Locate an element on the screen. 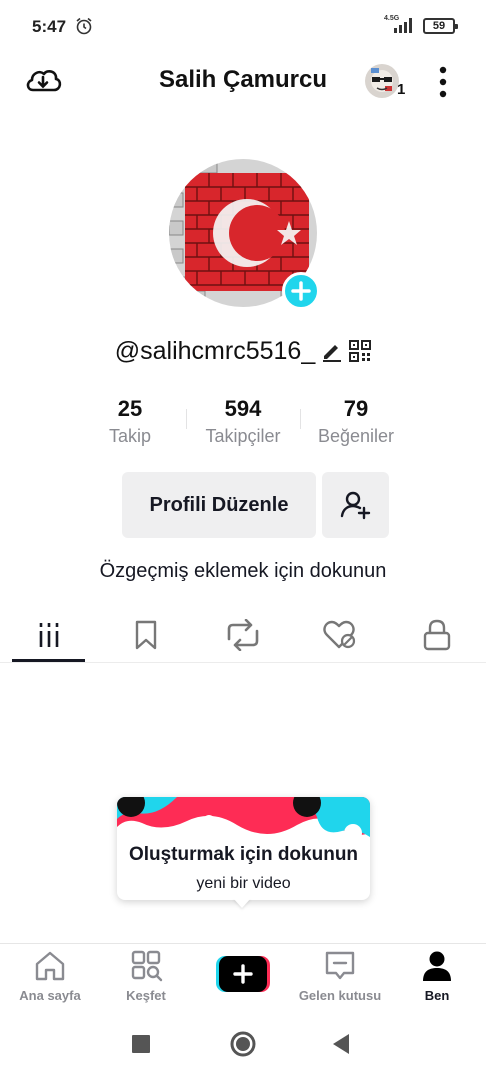  plus-icon is located at coordinates (301, 291).